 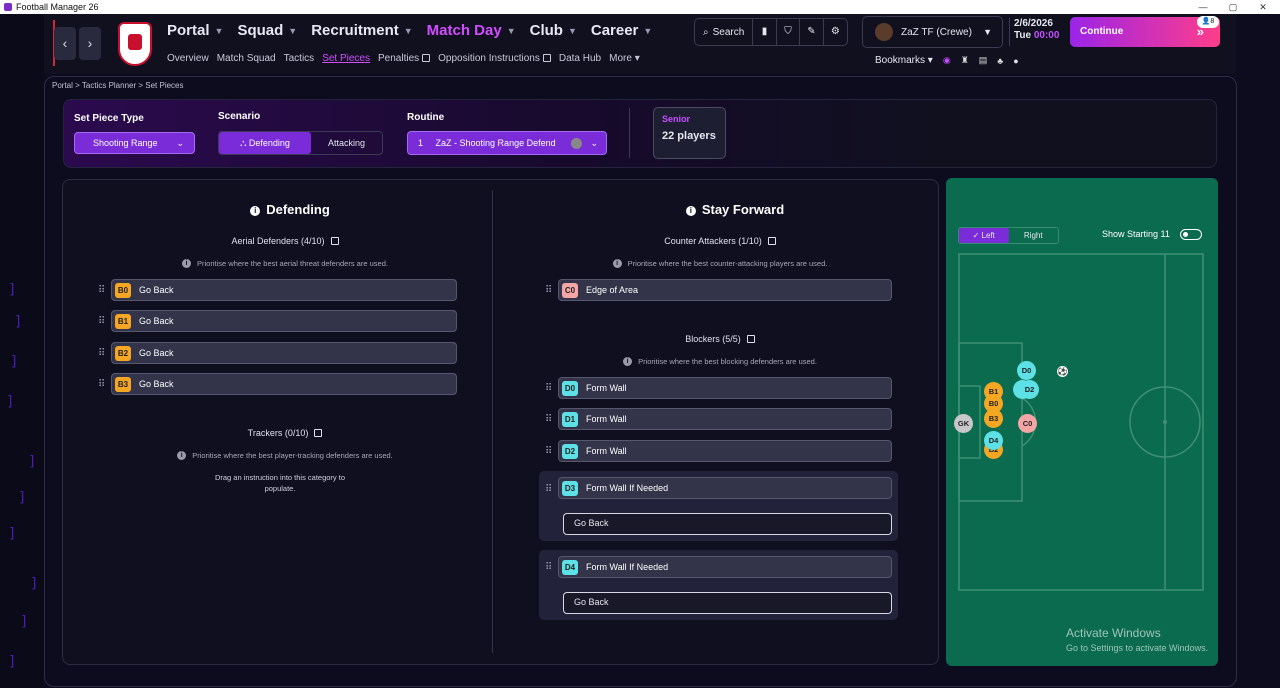 What do you see at coordinates (361, 30) in the screenshot?
I see `nav-recruitment: Recruitment ▼` at bounding box center [361, 30].